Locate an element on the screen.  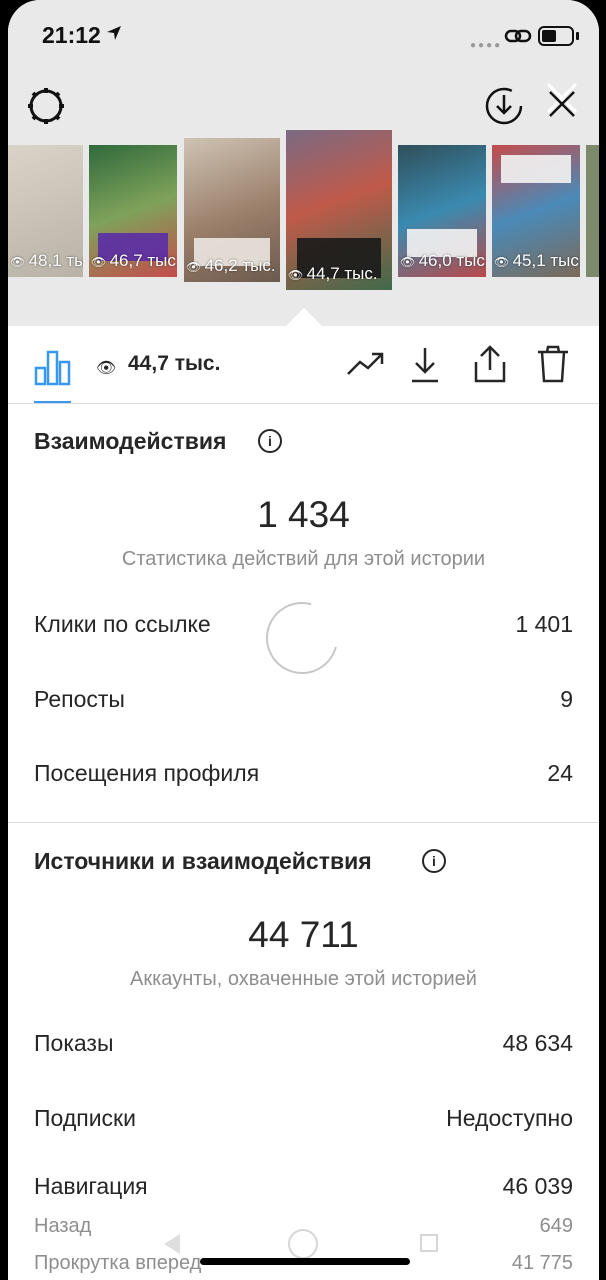
loading-spinner is located at coordinates (302, 638).